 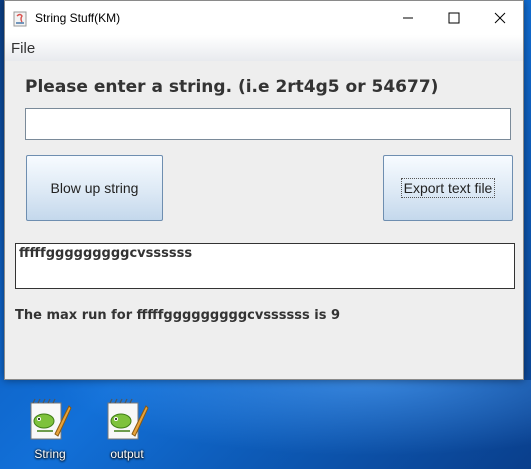 I want to click on export-button-label: Export text file, so click(x=448, y=188).